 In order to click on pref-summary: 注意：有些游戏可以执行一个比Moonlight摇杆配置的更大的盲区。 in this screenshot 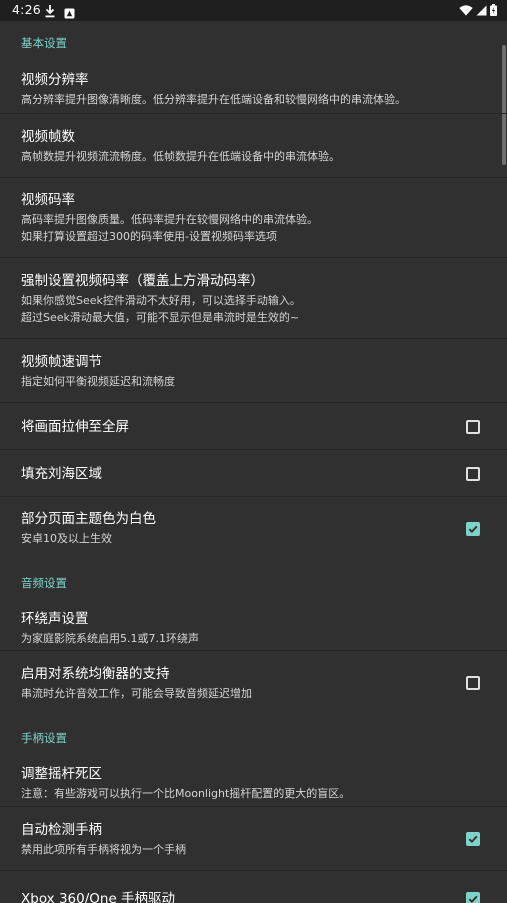, I will do `click(186, 793)`.